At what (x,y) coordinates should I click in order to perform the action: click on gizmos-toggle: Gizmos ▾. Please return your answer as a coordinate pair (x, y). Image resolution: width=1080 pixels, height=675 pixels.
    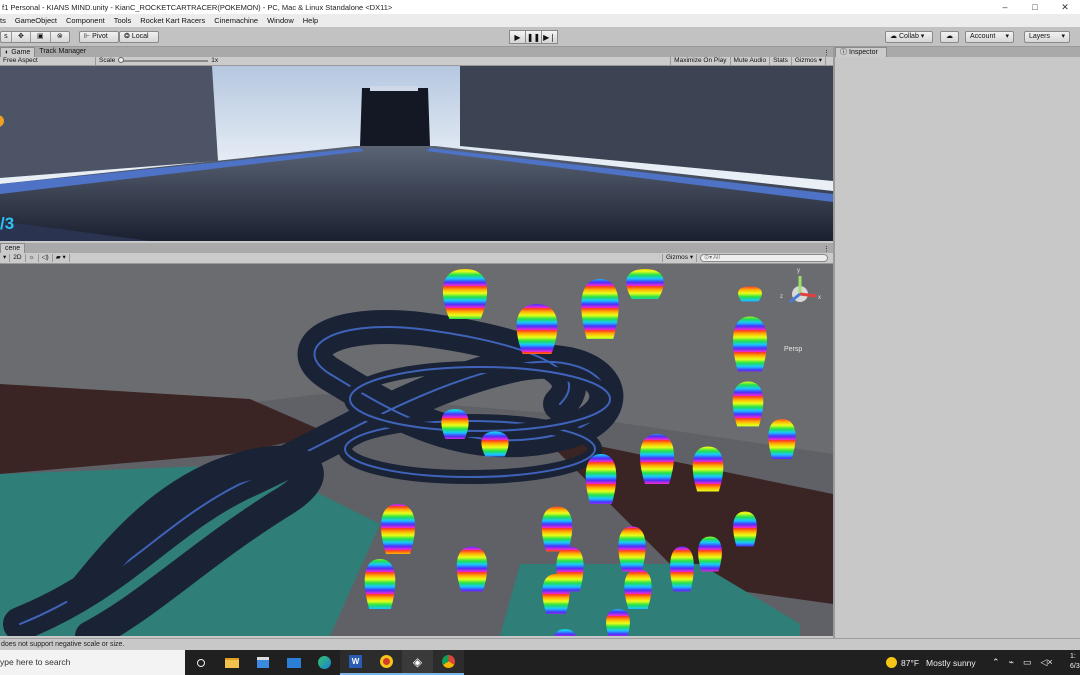
    Looking at the image, I should click on (809, 61).